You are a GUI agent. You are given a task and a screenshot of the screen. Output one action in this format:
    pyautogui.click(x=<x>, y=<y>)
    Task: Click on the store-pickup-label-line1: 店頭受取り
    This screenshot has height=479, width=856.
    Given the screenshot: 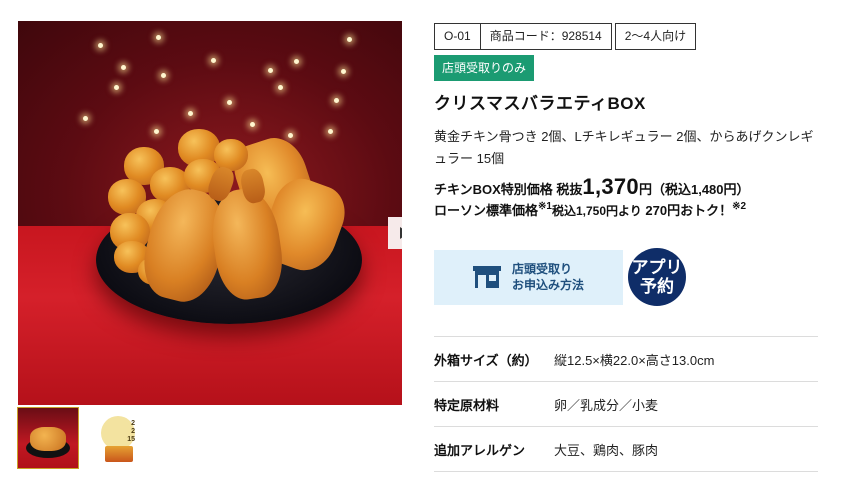 What is the action you would take?
    pyautogui.click(x=542, y=269)
    